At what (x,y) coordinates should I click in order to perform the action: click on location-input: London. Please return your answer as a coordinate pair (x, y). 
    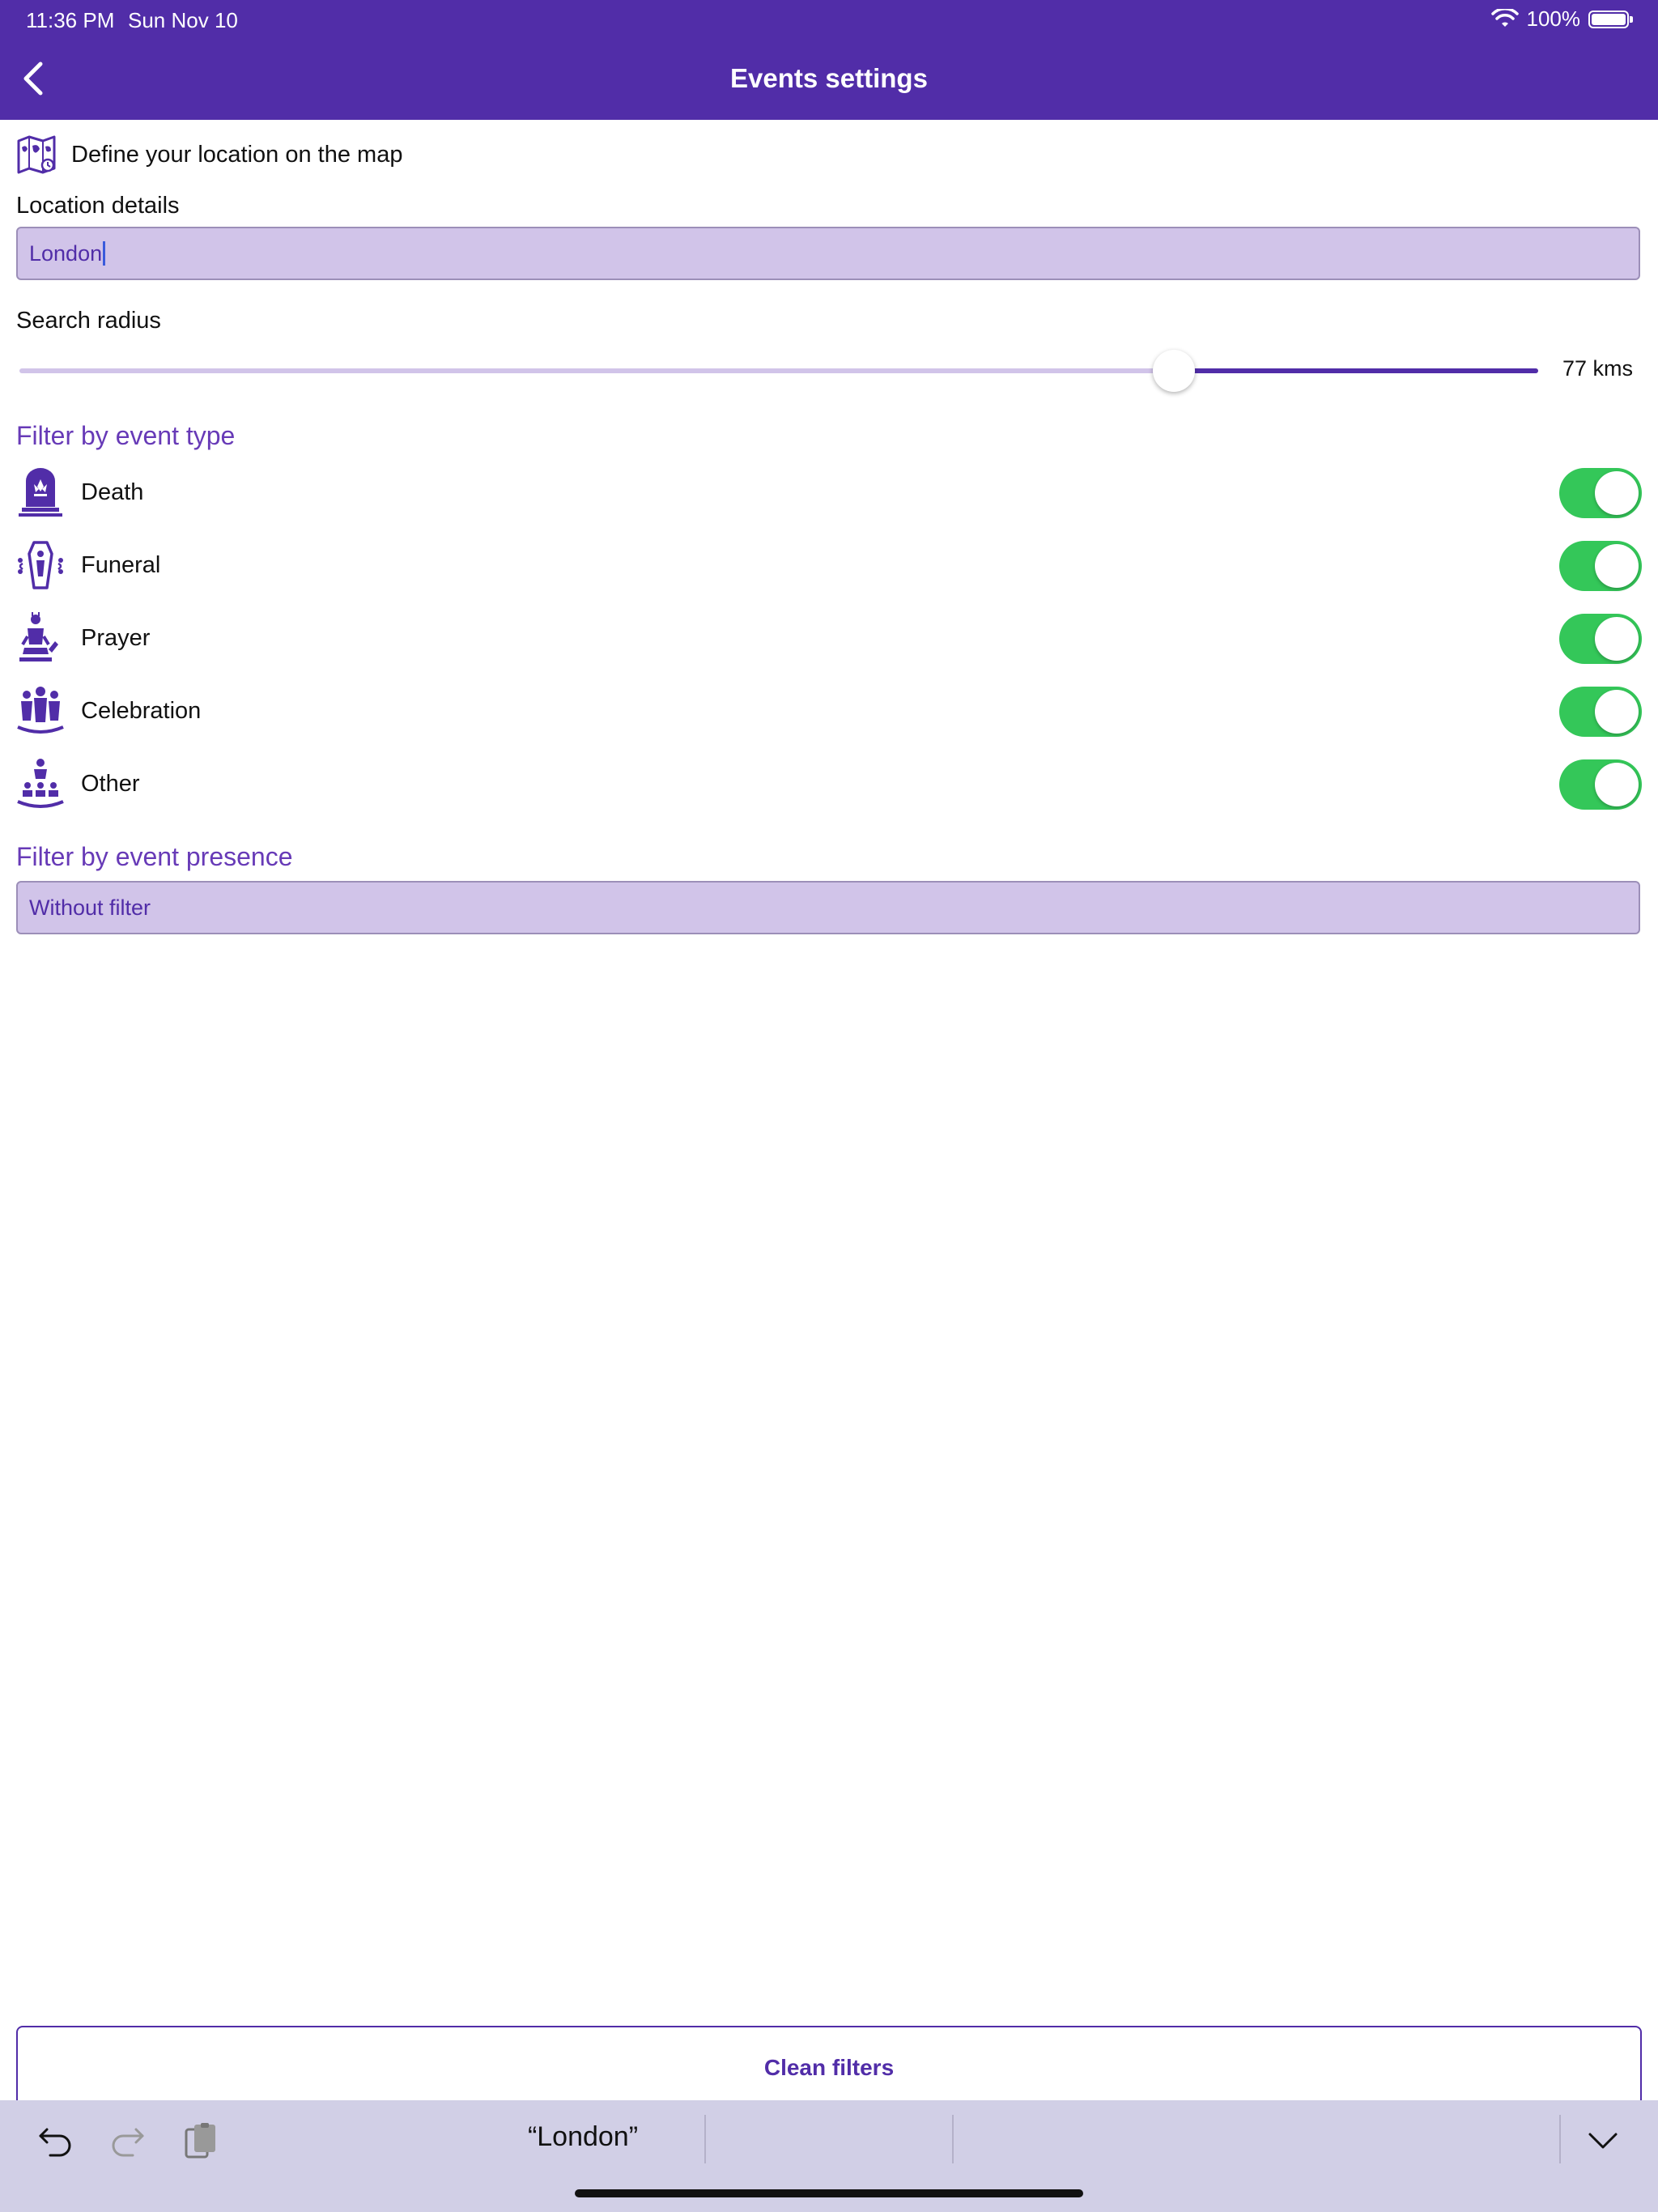
    Looking at the image, I should click on (828, 254).